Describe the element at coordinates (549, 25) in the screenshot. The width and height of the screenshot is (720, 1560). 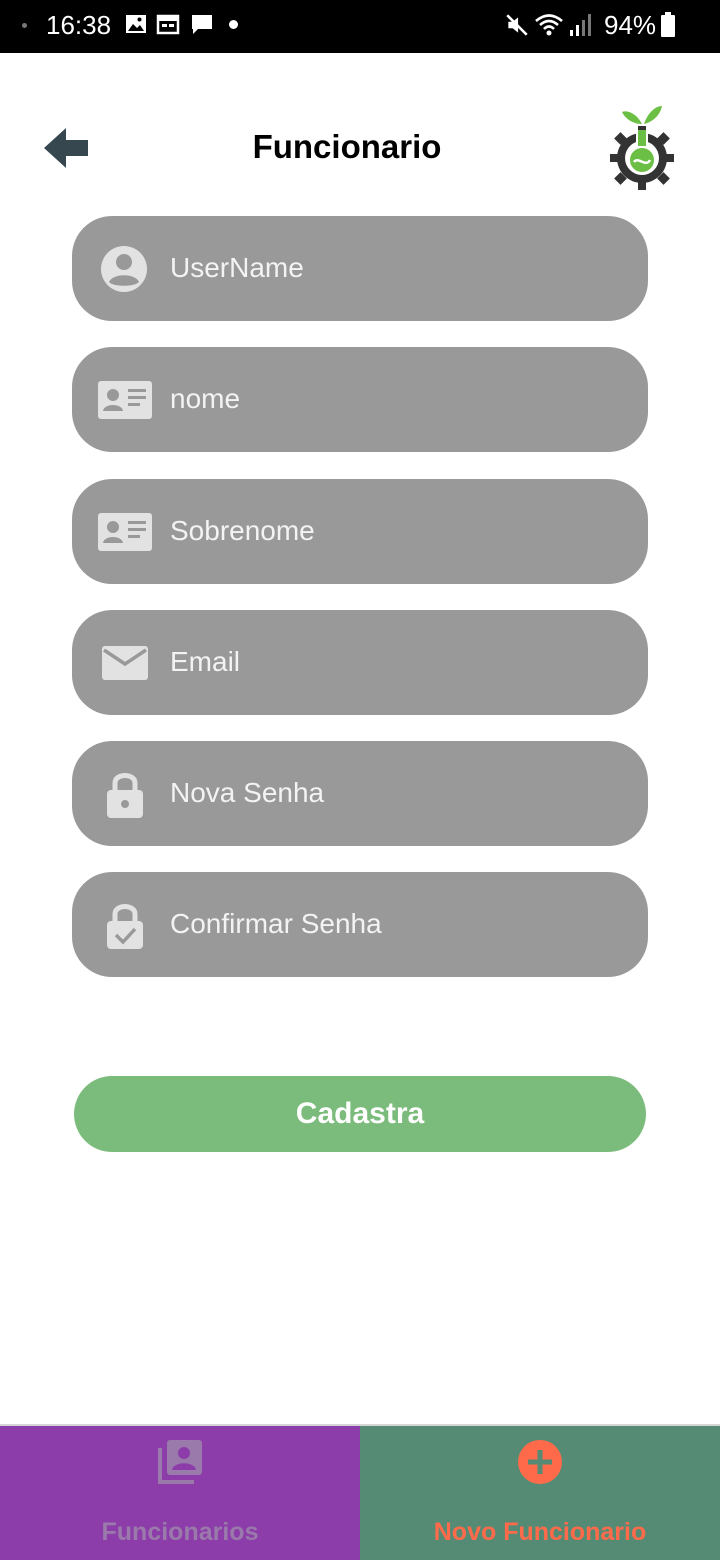
I see `wifi-icon` at that location.